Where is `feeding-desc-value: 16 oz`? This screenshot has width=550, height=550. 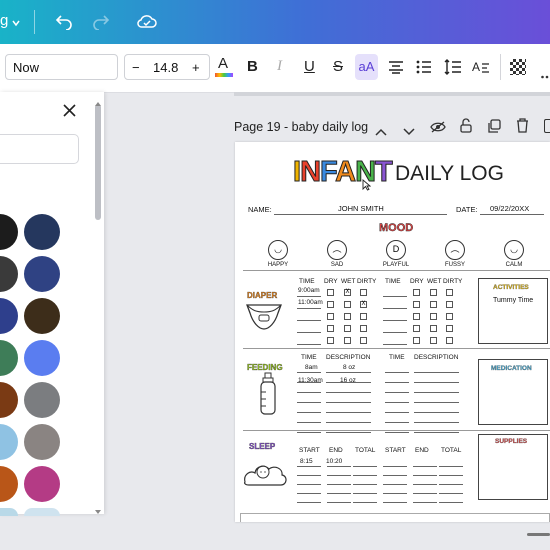
feeding-desc-value: 16 oz is located at coordinates (348, 380).